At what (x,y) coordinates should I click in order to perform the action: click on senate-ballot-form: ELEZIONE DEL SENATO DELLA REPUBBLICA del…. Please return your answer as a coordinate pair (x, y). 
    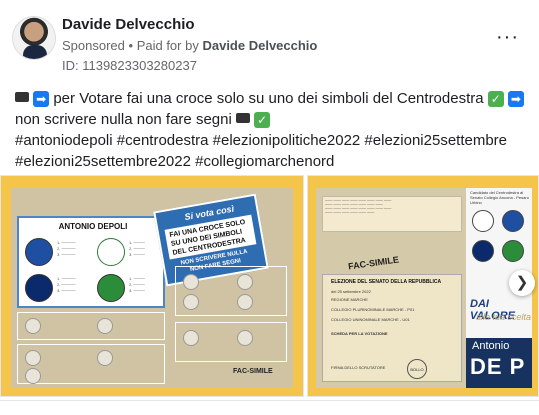
    Looking at the image, I should click on (392, 328).